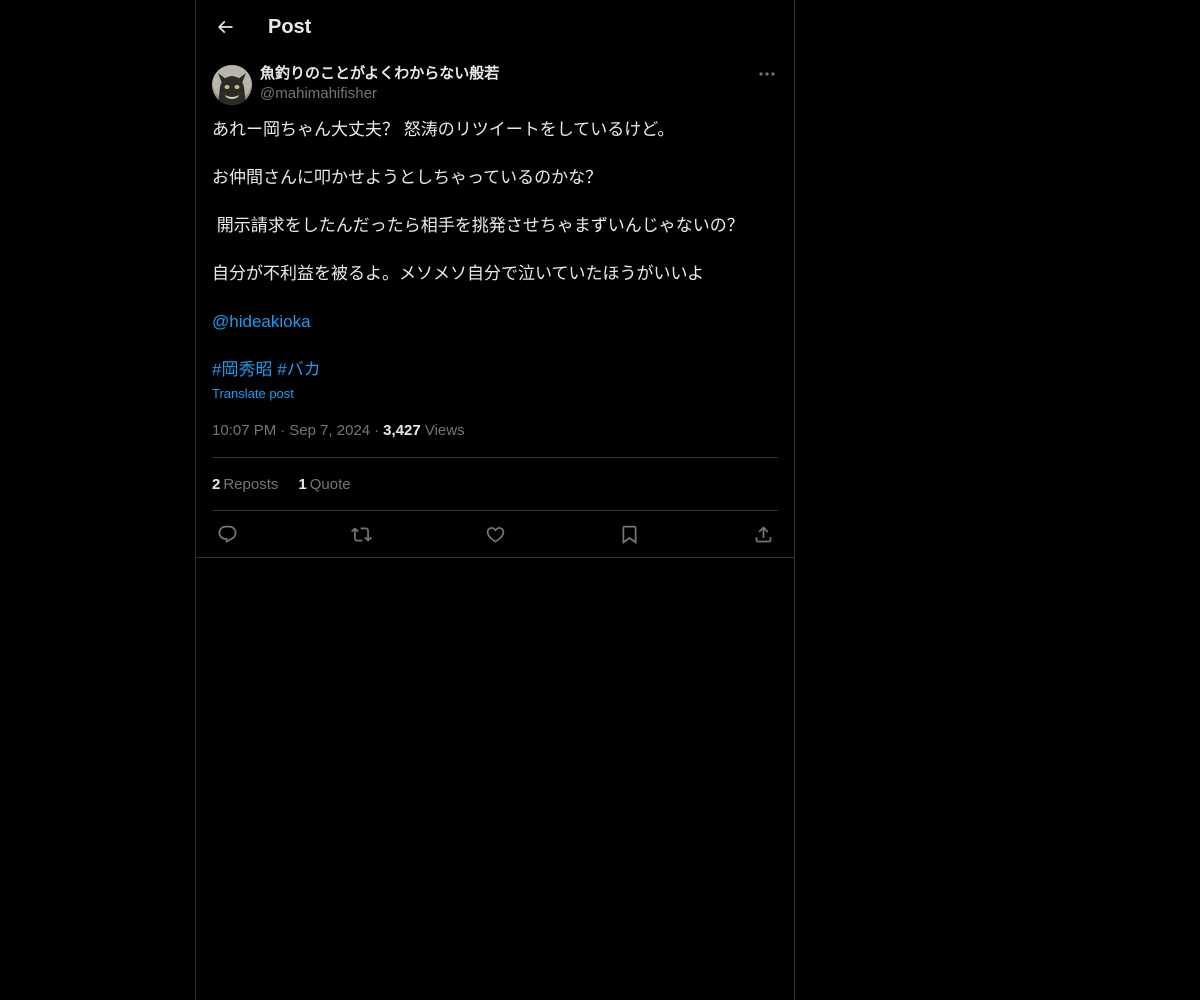  I want to click on views-label: Views, so click(444, 430).